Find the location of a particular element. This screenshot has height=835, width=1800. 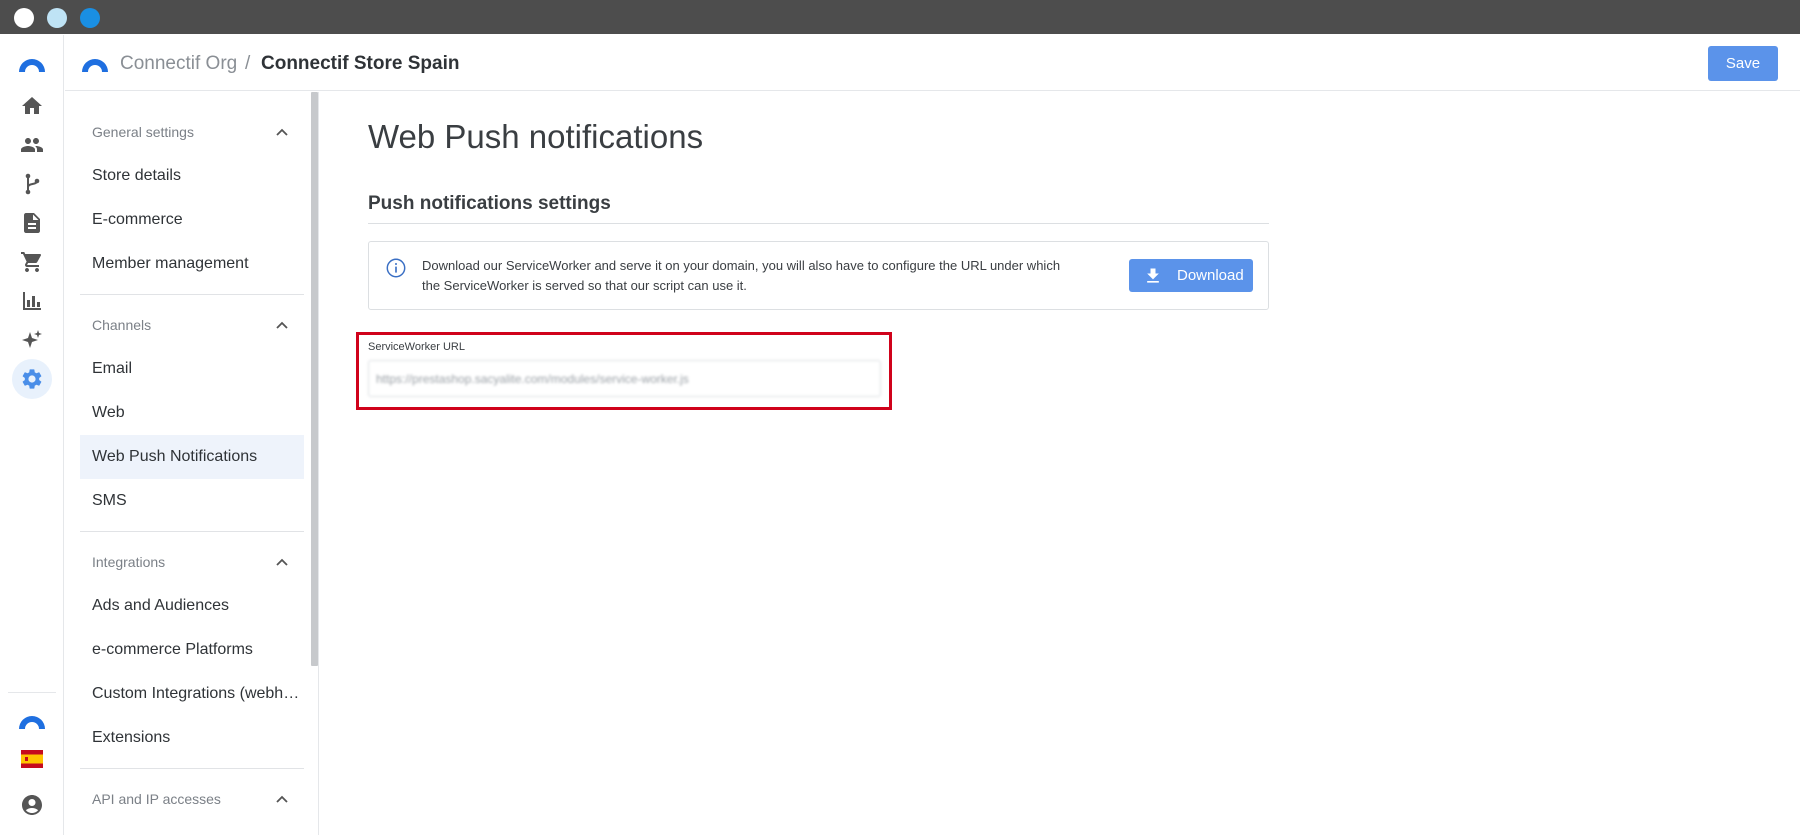

nav-item-store-details: Store details is located at coordinates (192, 176).